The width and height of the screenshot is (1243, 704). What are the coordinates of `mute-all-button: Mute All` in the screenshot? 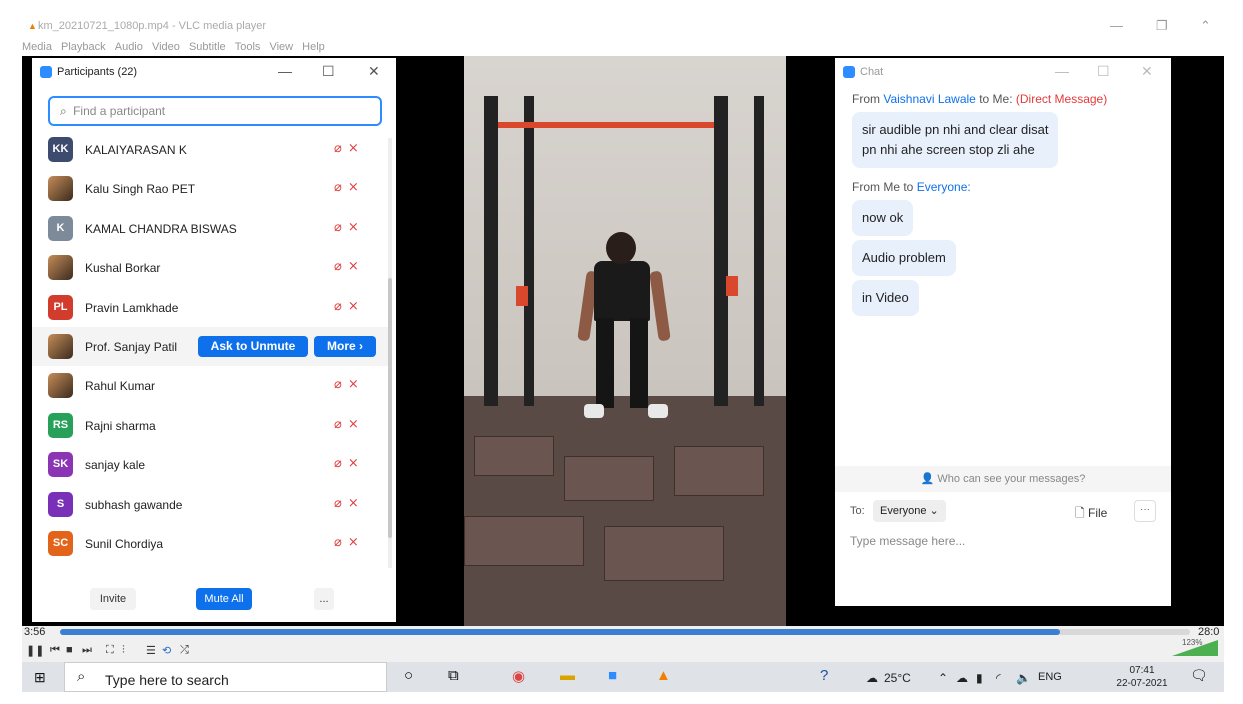 It's located at (224, 599).